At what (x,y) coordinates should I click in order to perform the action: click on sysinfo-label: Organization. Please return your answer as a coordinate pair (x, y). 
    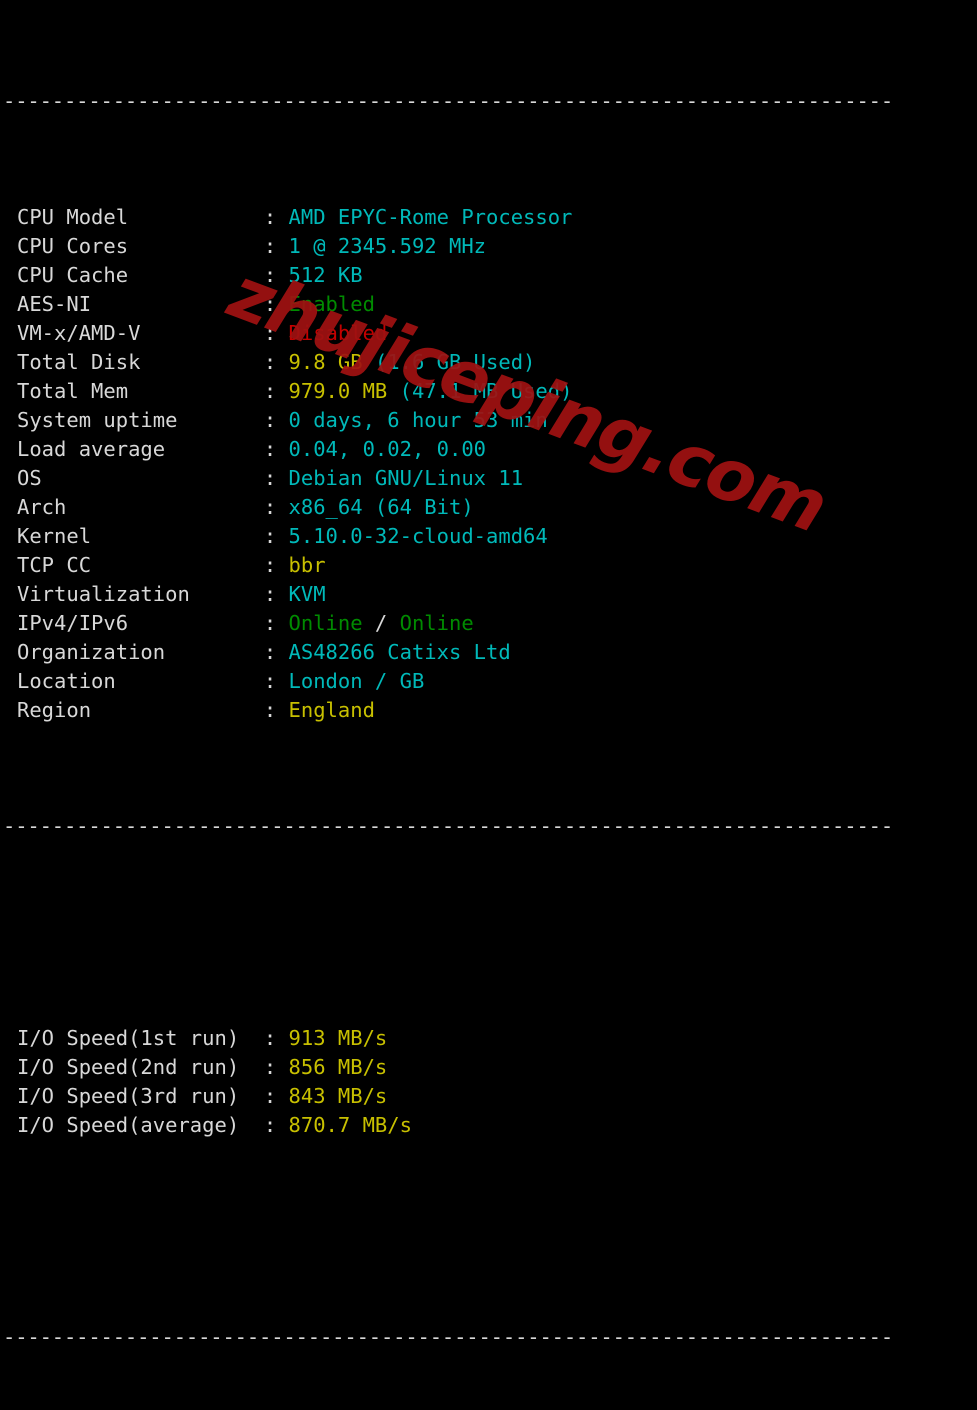
    Looking at the image, I should click on (140, 652).